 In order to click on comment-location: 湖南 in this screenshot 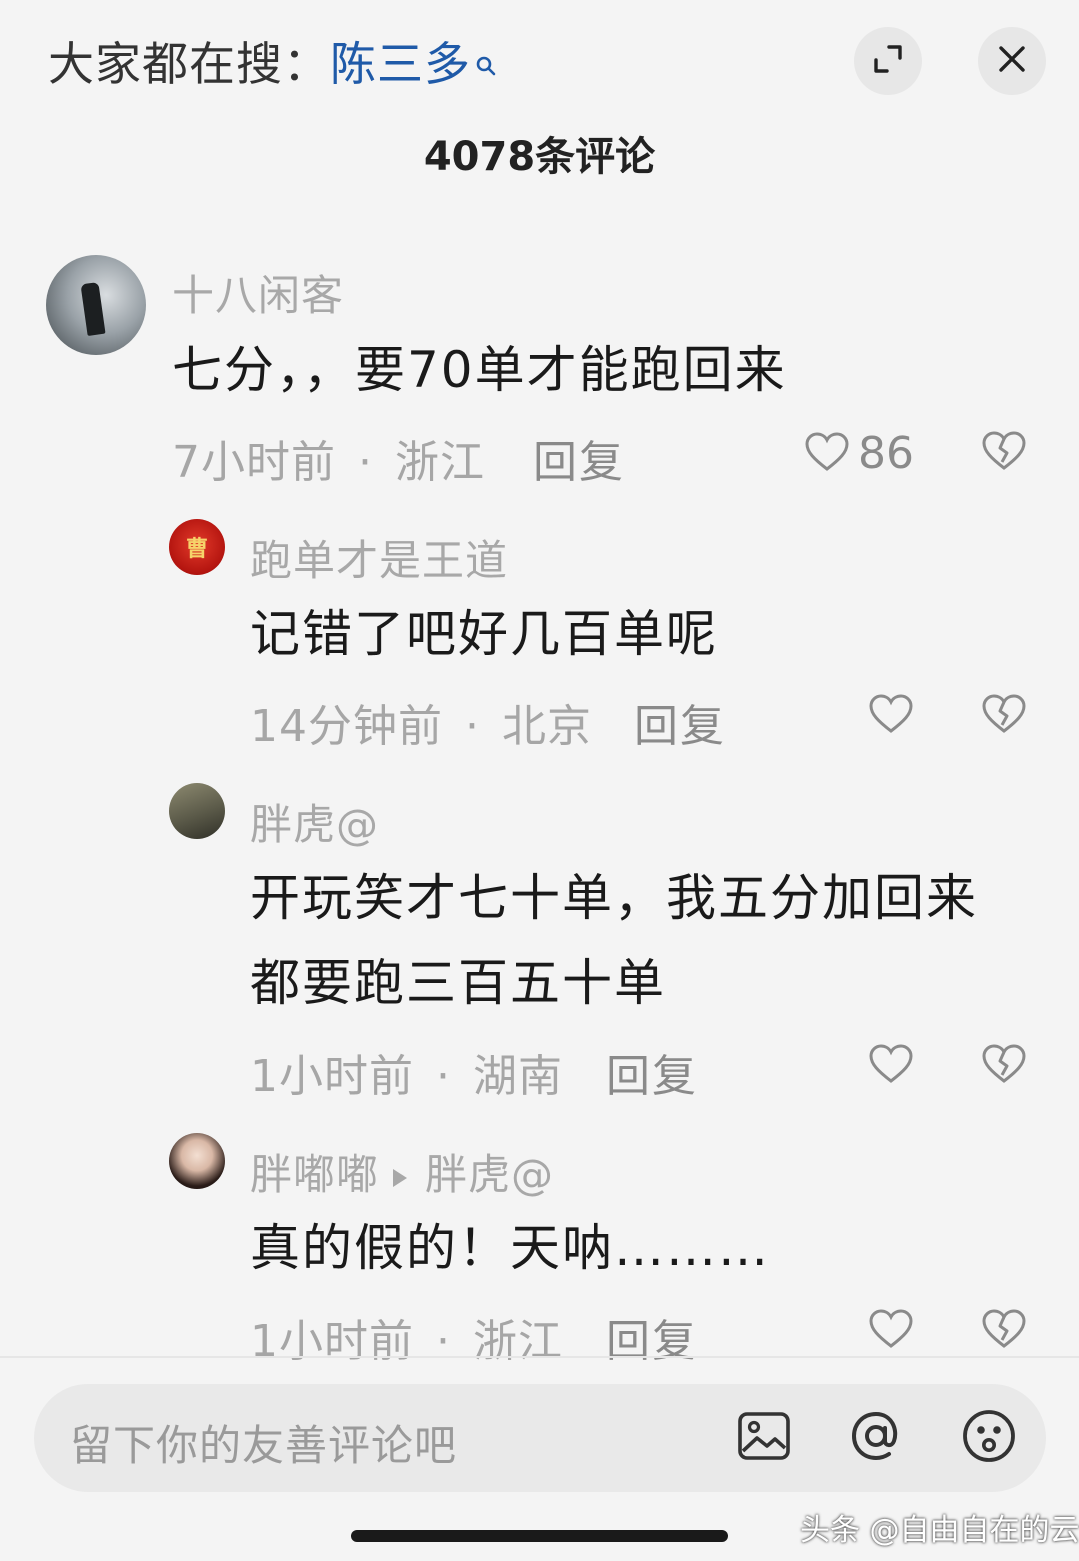, I will do `click(518, 1076)`.